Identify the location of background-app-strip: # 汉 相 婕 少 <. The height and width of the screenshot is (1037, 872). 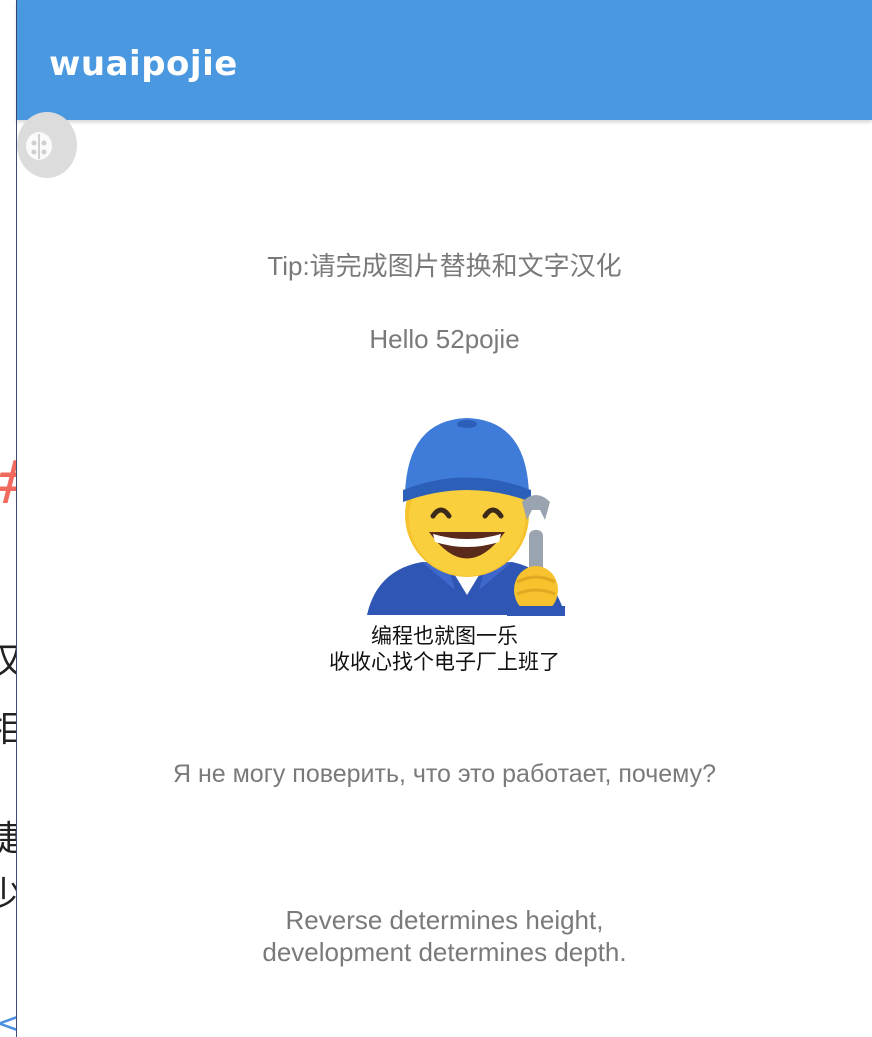
(8, 518).